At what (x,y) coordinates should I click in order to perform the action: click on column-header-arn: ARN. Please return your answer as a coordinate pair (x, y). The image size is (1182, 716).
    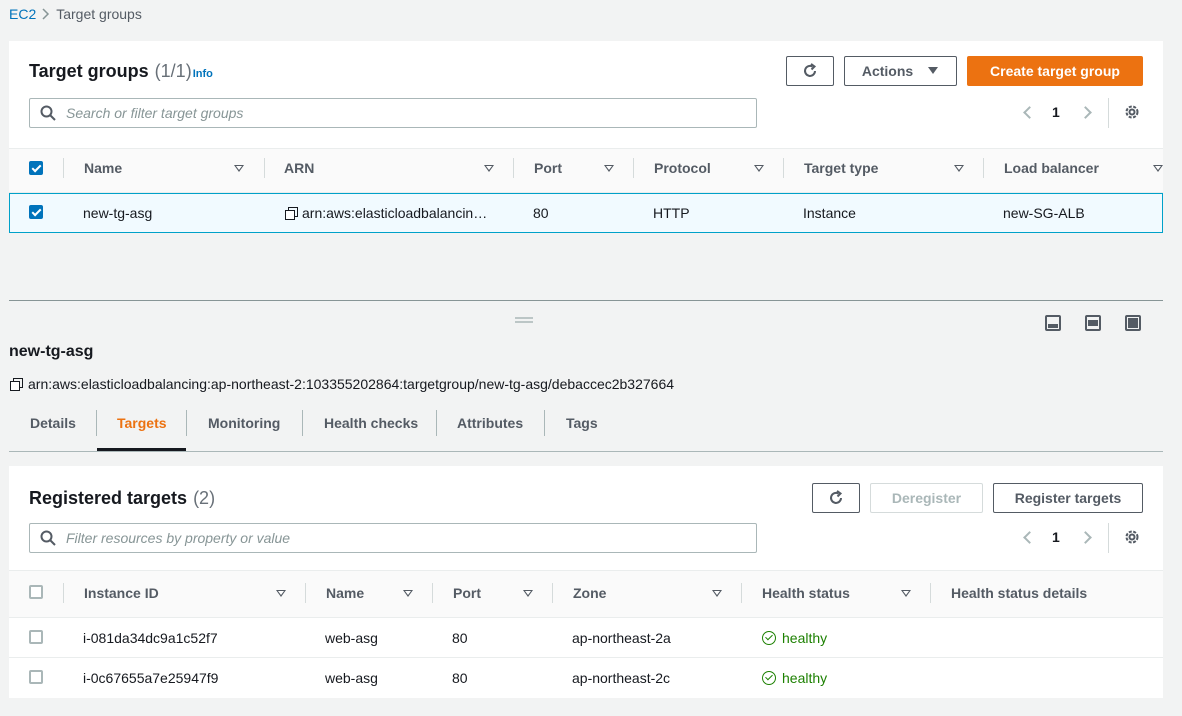
    Looking at the image, I should click on (299, 168).